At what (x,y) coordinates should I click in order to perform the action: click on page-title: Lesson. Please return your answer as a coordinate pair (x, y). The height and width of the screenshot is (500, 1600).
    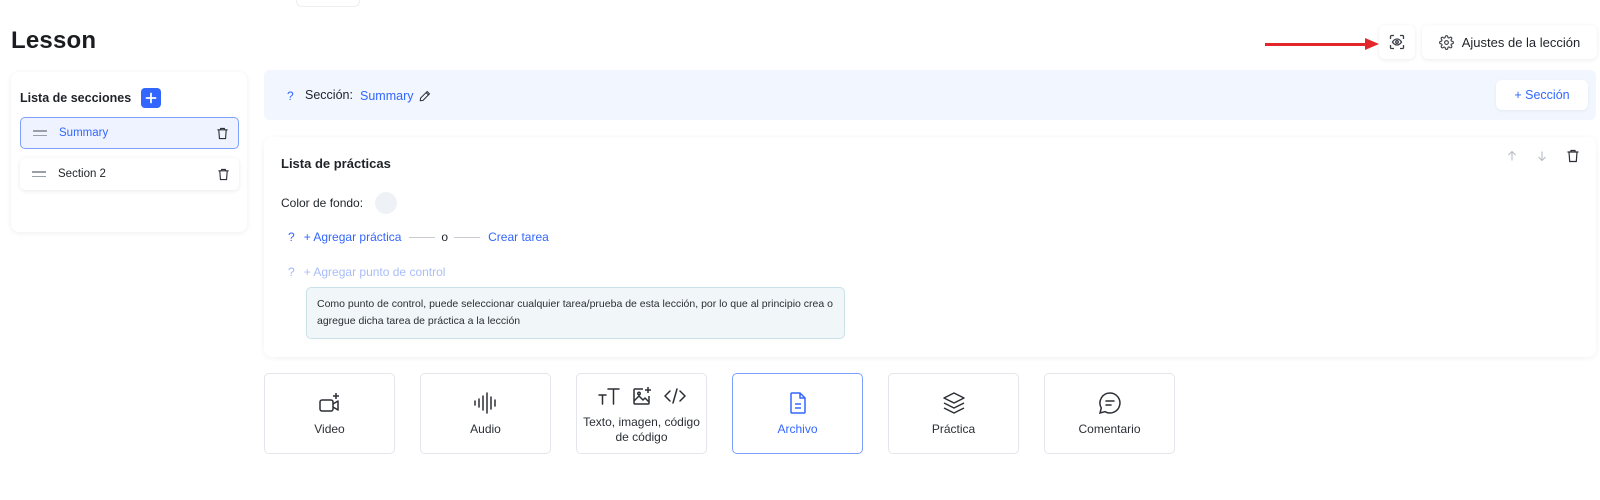
    Looking at the image, I should click on (54, 40).